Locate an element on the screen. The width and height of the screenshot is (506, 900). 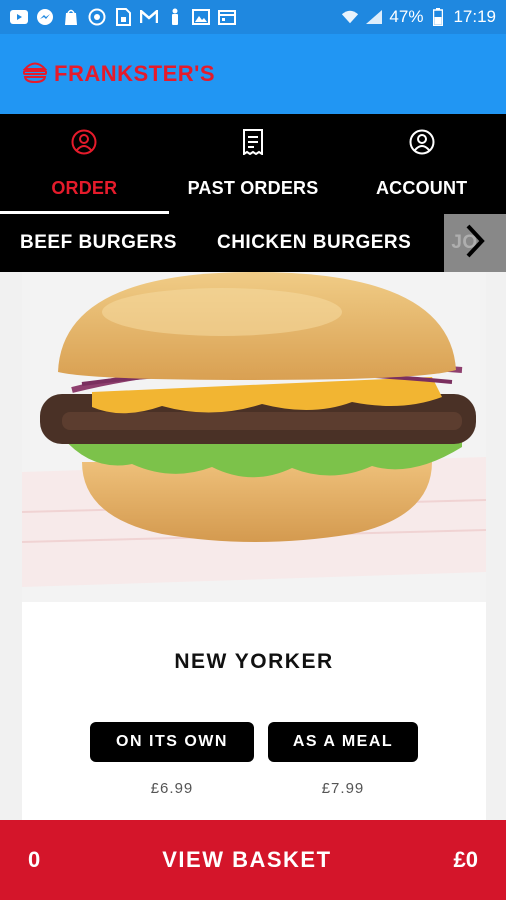
user-circle-icon is located at coordinates (84, 144).